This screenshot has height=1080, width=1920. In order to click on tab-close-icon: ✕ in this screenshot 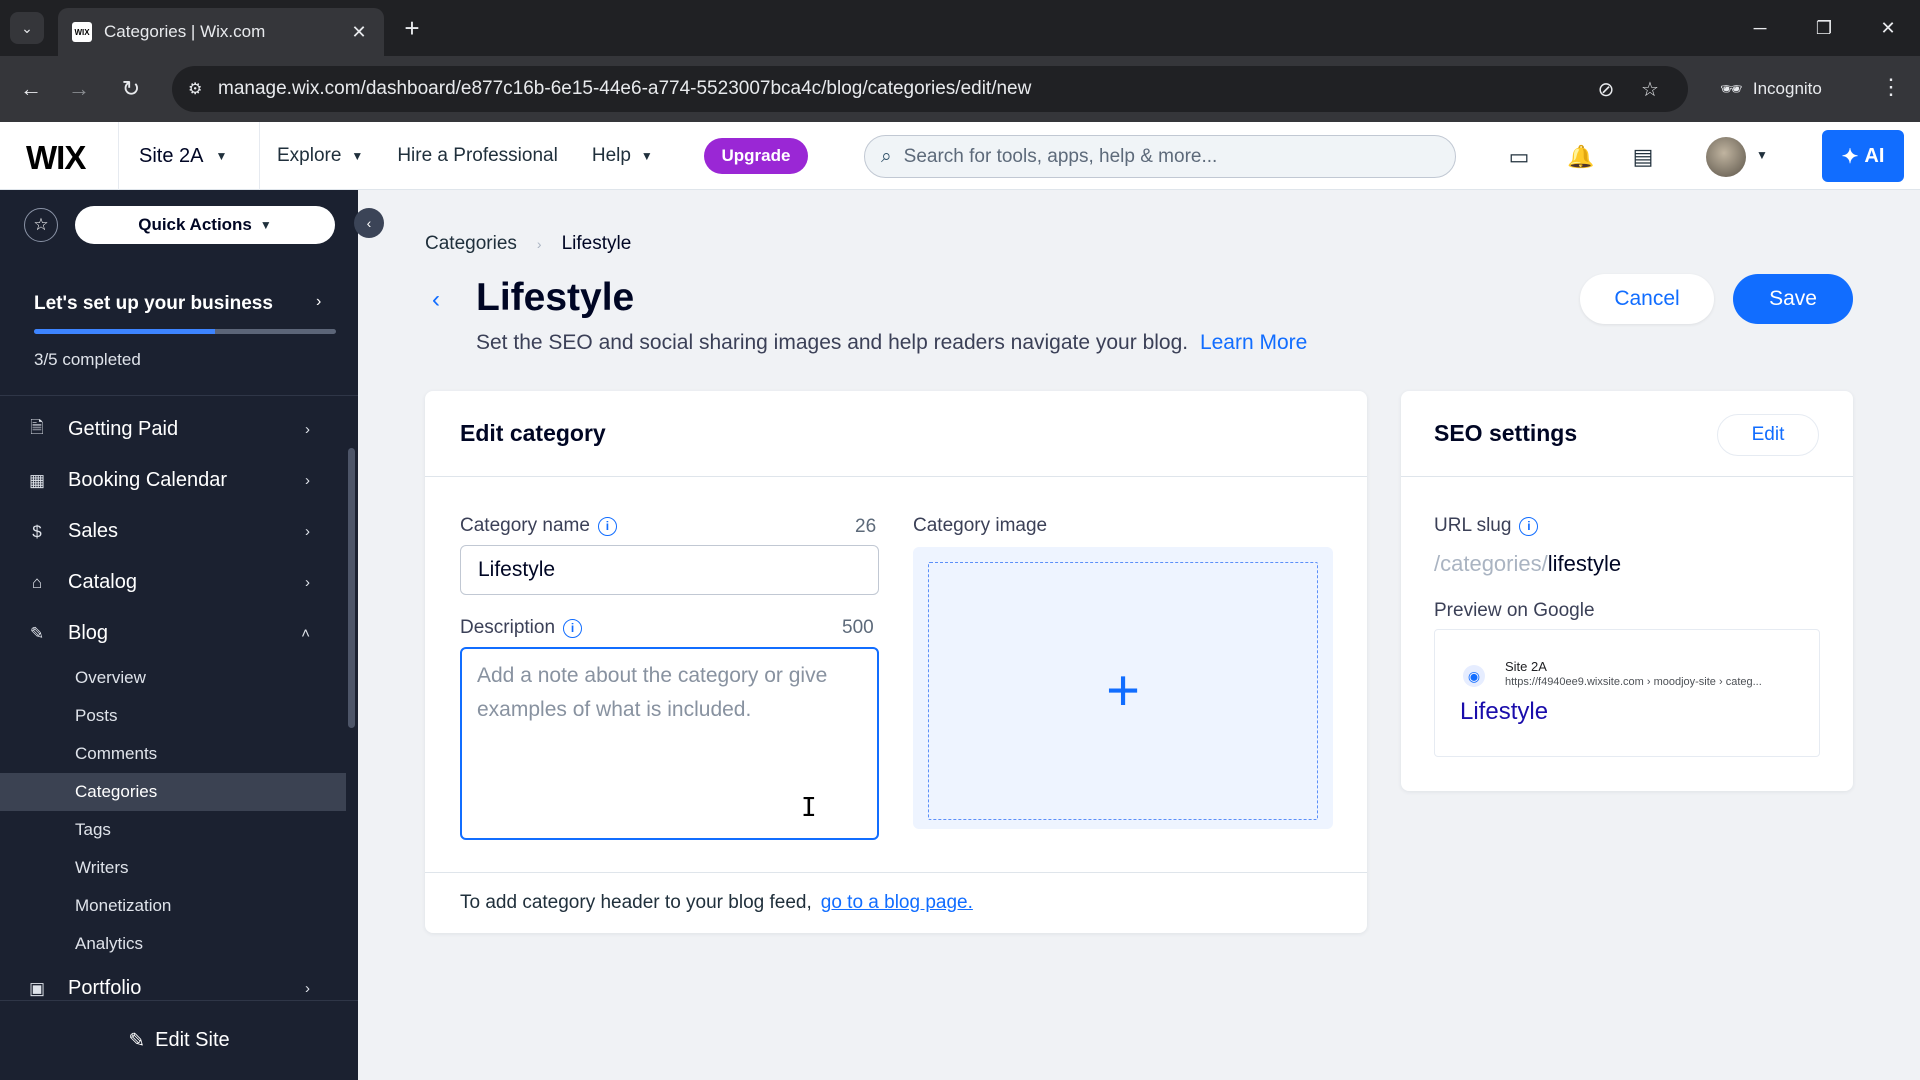, I will do `click(359, 32)`.